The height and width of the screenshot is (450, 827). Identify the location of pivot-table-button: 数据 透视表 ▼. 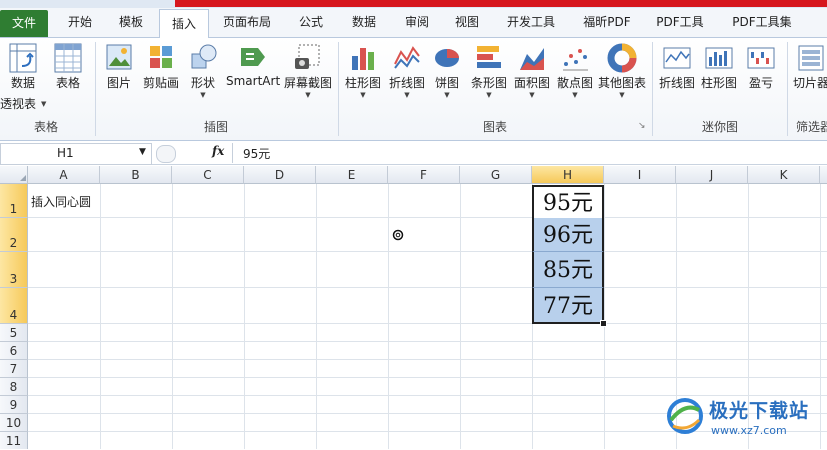
(23, 76).